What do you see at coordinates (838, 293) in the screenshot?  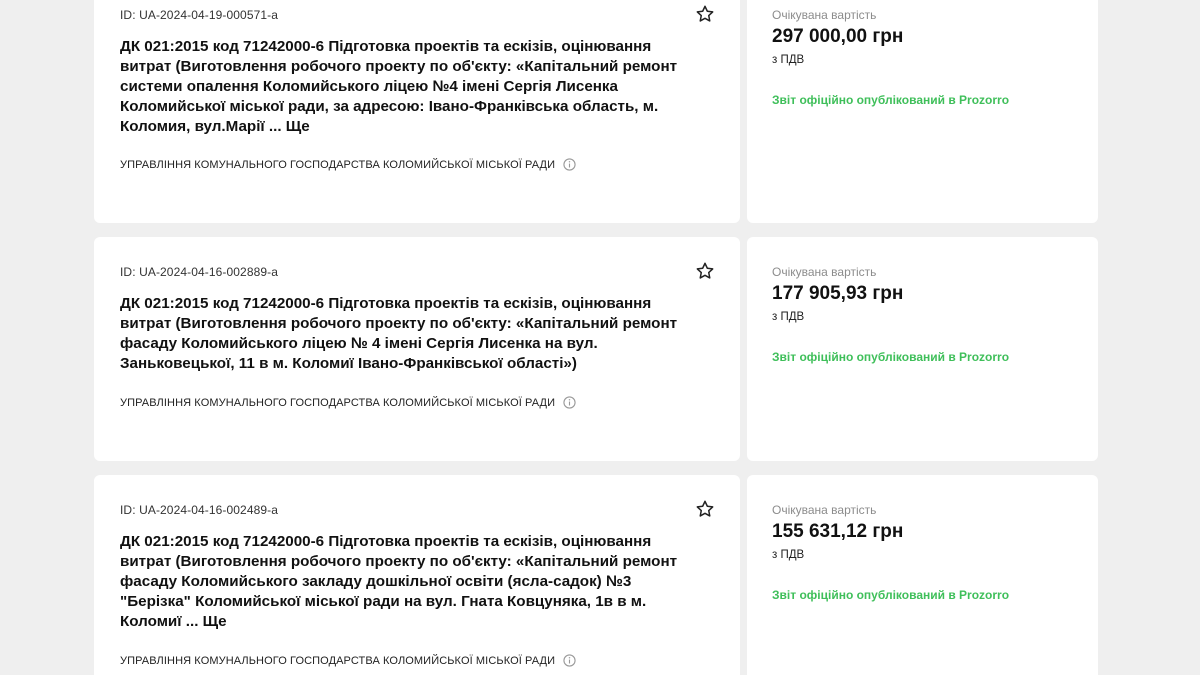 I see `expected-value: 177 905,93 грн` at bounding box center [838, 293].